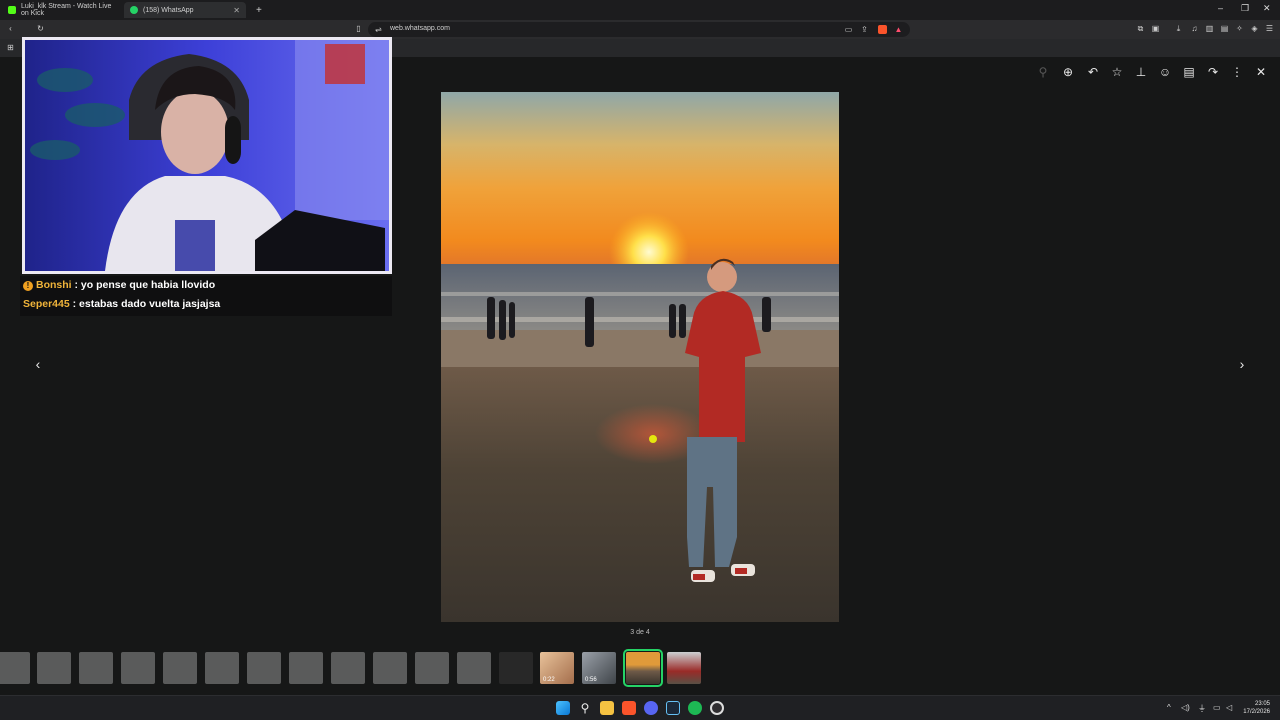 The width and height of the screenshot is (1280, 720). Describe the element at coordinates (1165, 72) in the screenshot. I see `emoji-react-icon: ☺` at that location.